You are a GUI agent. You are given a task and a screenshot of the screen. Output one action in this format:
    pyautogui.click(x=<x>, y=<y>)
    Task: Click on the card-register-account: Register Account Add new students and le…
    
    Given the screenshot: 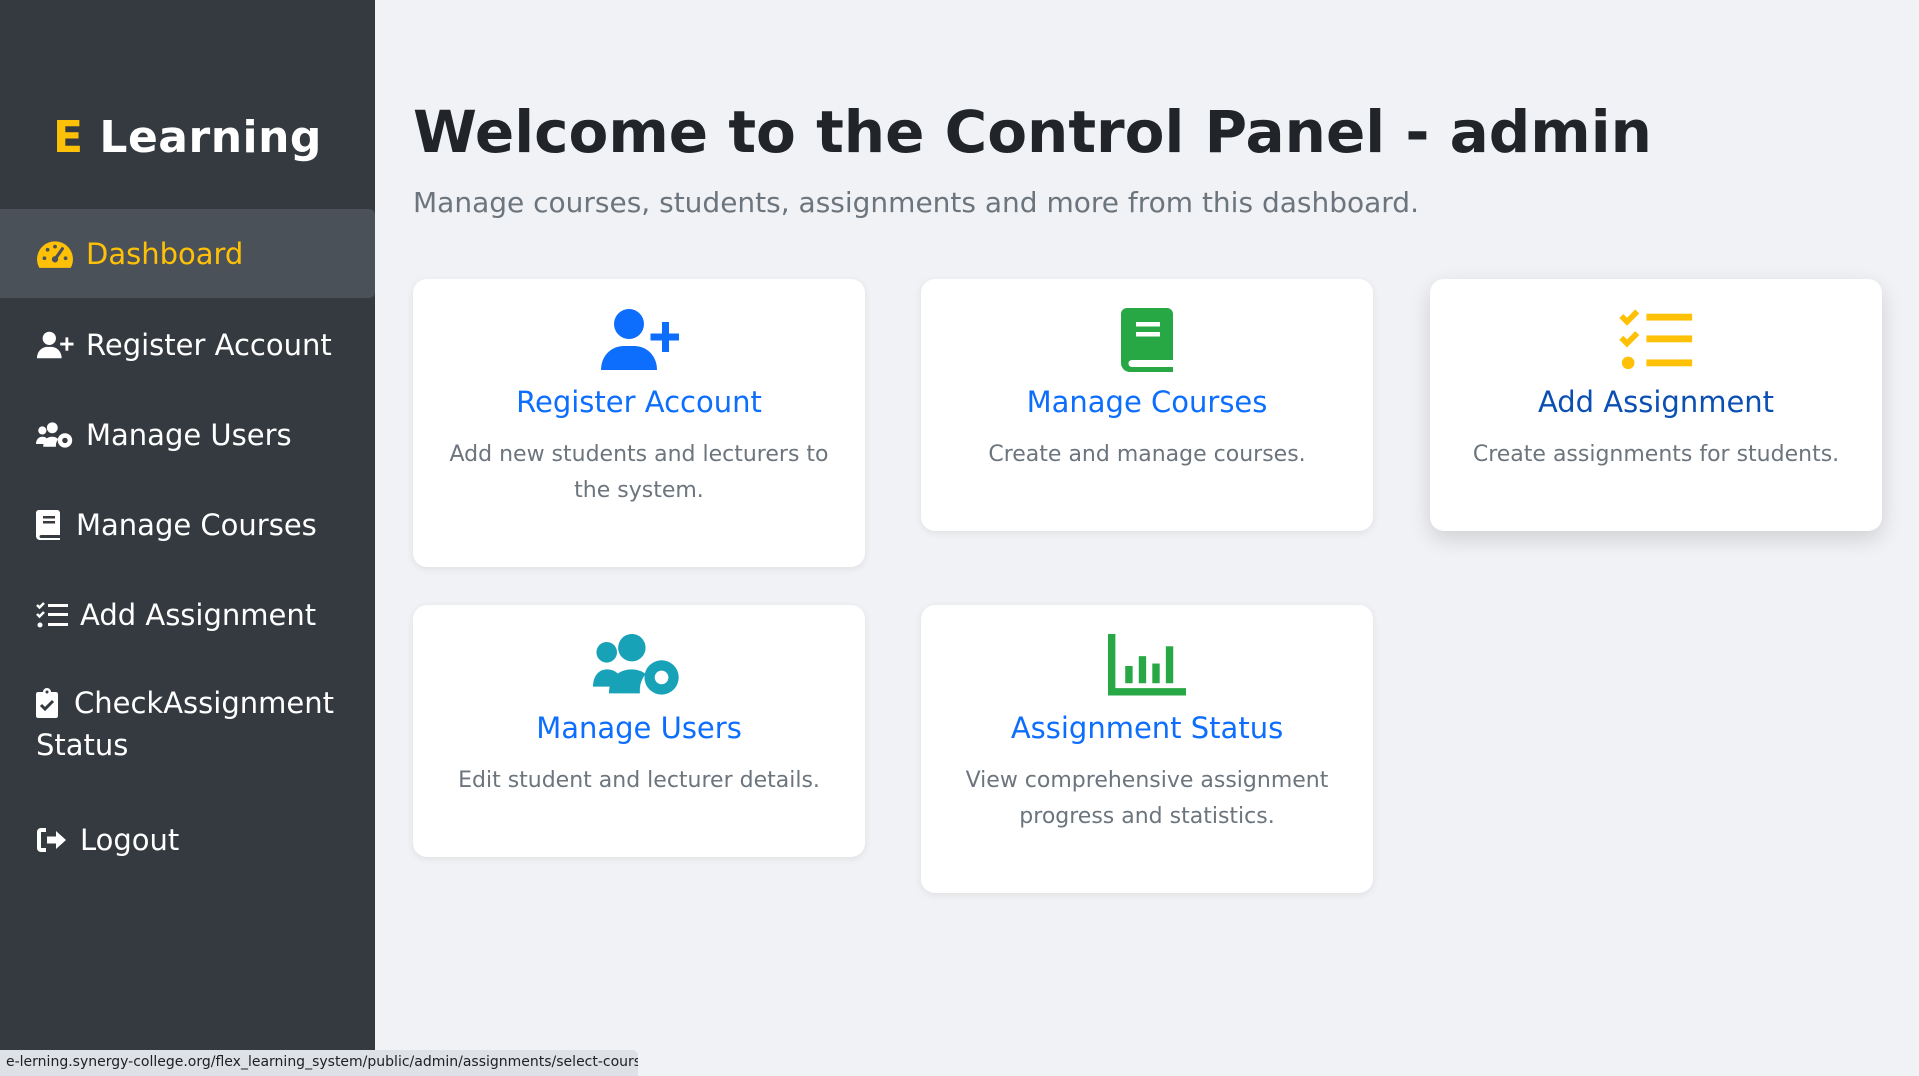 What is the action you would take?
    pyautogui.click(x=639, y=423)
    